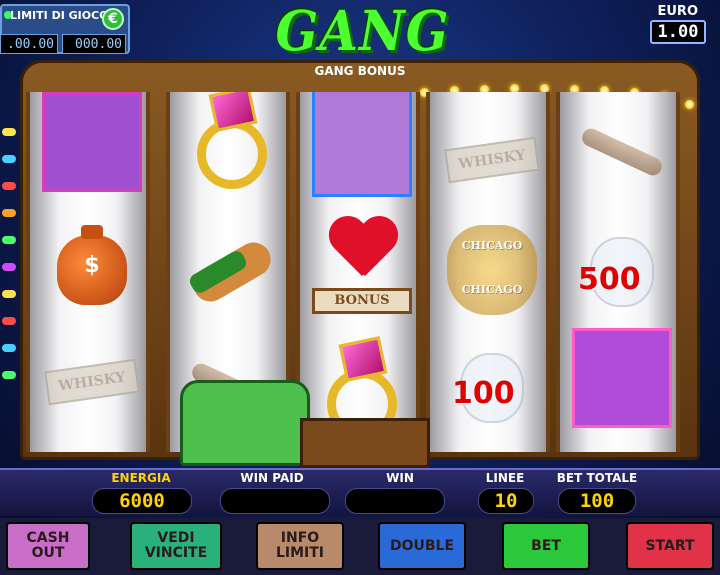 The width and height of the screenshot is (720, 575). What do you see at coordinates (94, 44) in the screenshot?
I see `limits-value-b: 000.00` at bounding box center [94, 44].